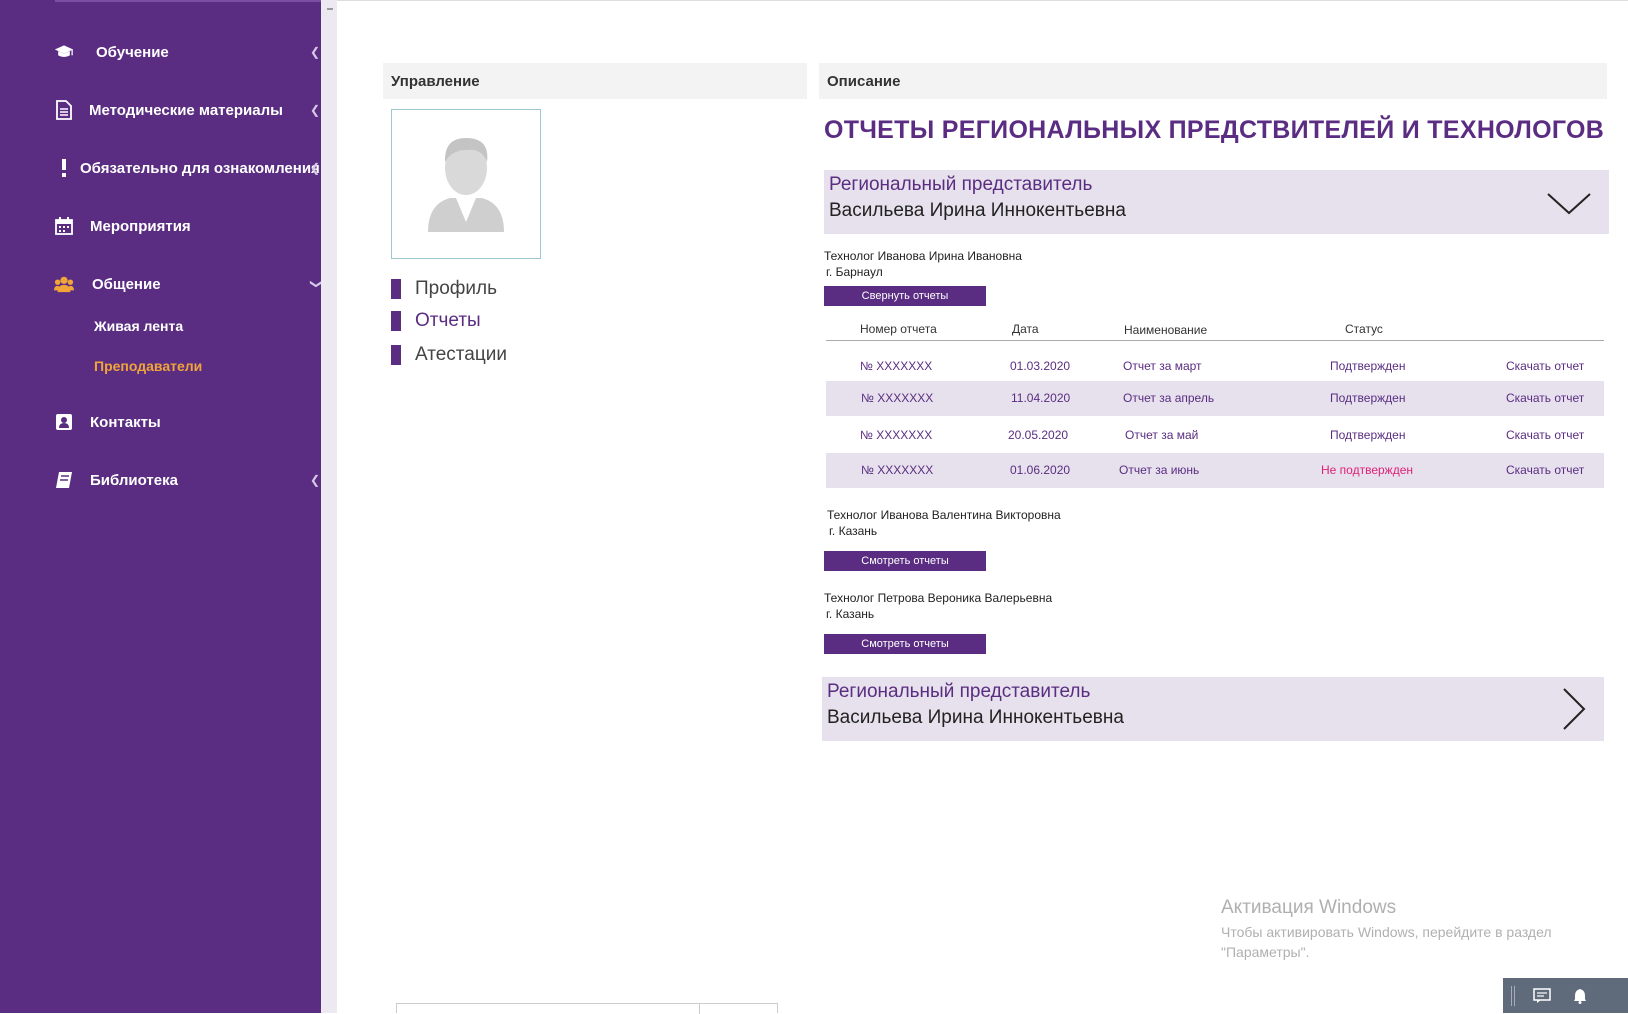 This screenshot has width=1628, height=1014. Describe the element at coordinates (854, 272) in the screenshot. I see `technologist-city: г. Барнаул` at that location.